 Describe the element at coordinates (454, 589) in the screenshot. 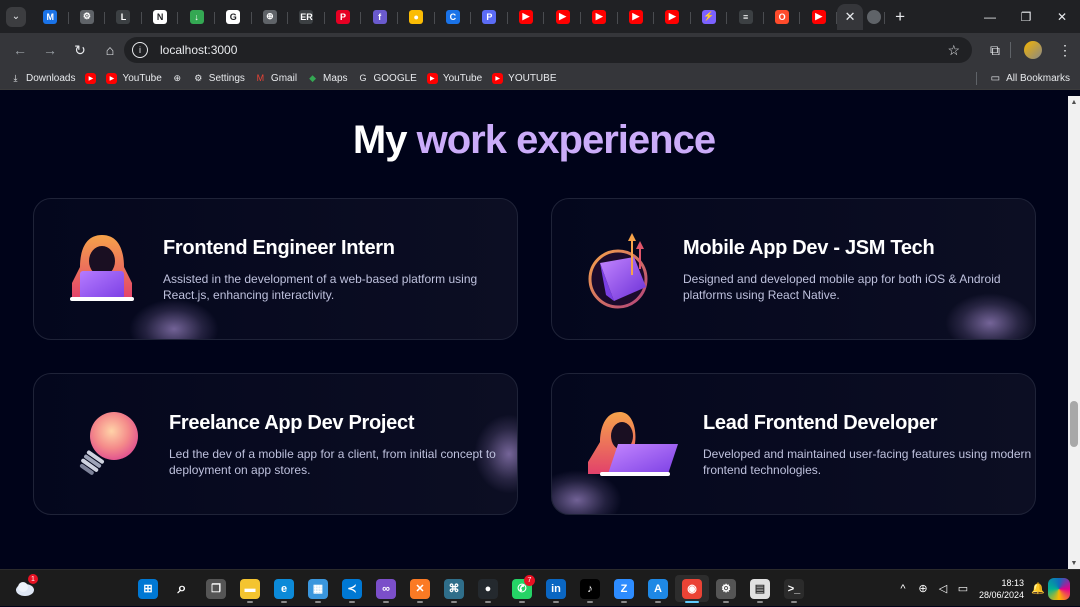

I see `taskbar-app: ⌘` at that location.